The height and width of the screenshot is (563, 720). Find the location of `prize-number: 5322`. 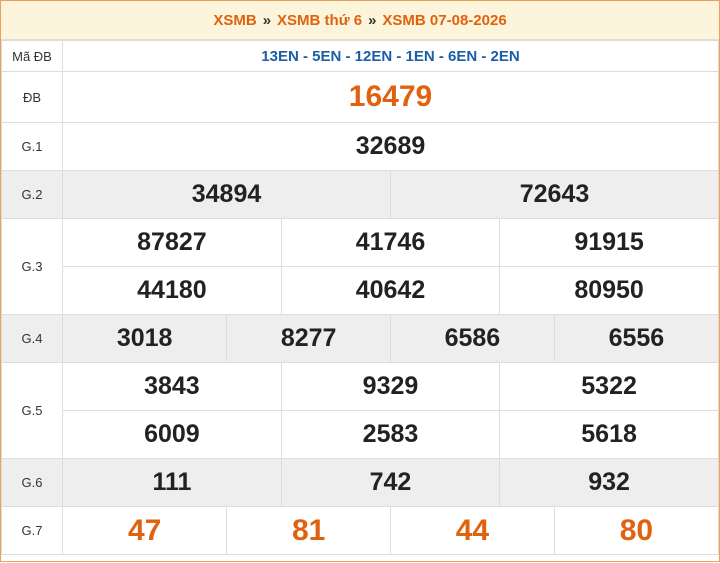

prize-number: 5322 is located at coordinates (608, 387).